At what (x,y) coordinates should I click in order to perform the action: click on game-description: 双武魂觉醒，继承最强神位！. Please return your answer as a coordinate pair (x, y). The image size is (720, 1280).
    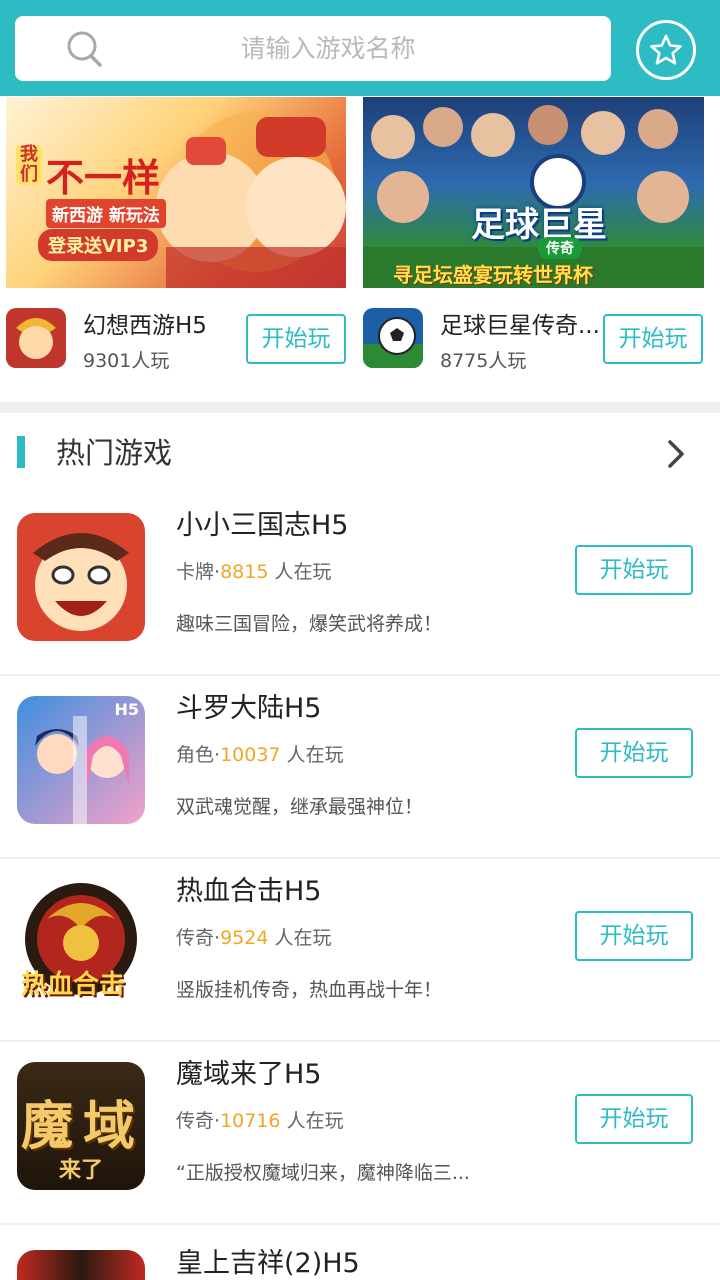
    Looking at the image, I should click on (300, 807).